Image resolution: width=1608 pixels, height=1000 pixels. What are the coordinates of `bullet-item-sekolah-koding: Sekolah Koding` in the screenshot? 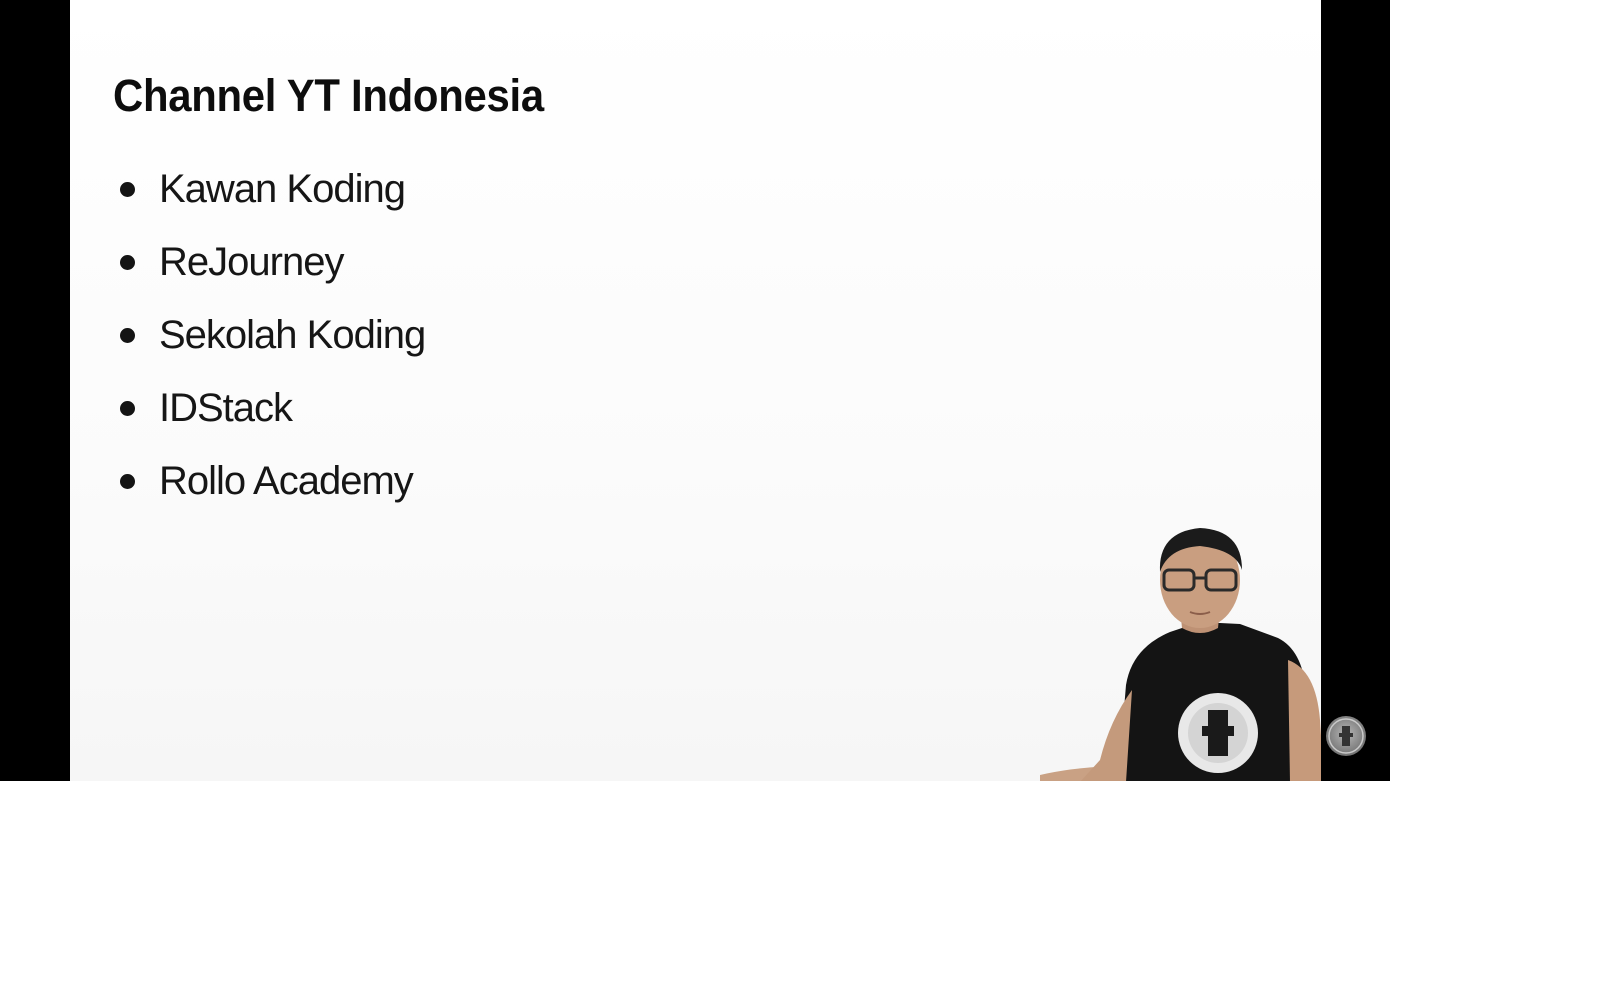 It's located at (273, 348).